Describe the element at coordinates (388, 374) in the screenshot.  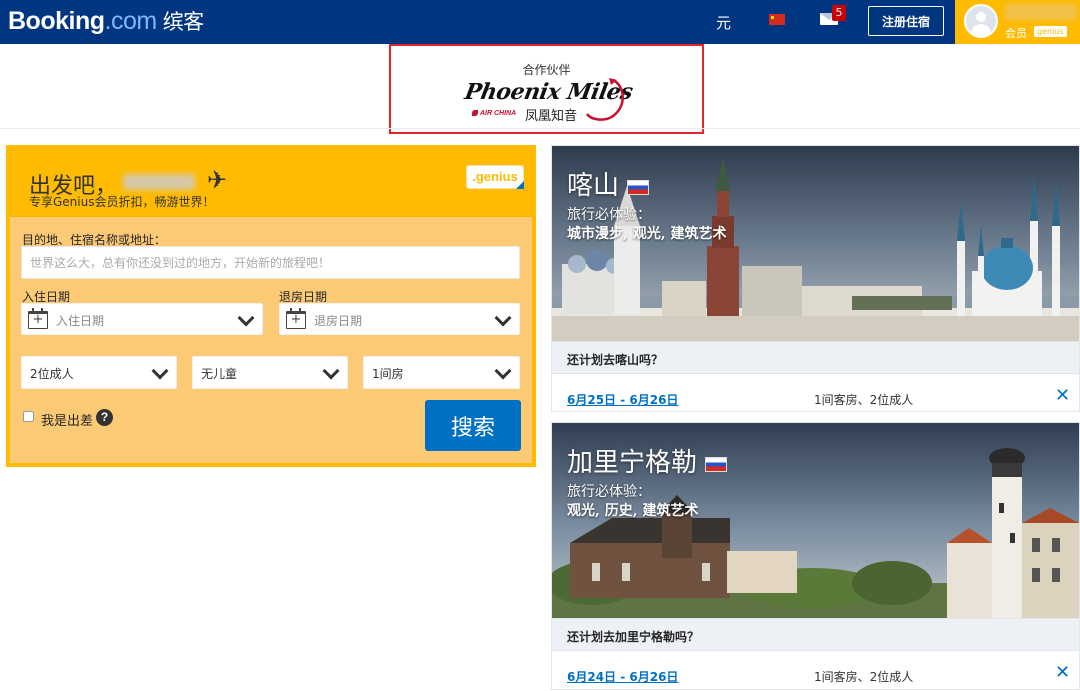
I see `rooms-value: 1间房` at that location.